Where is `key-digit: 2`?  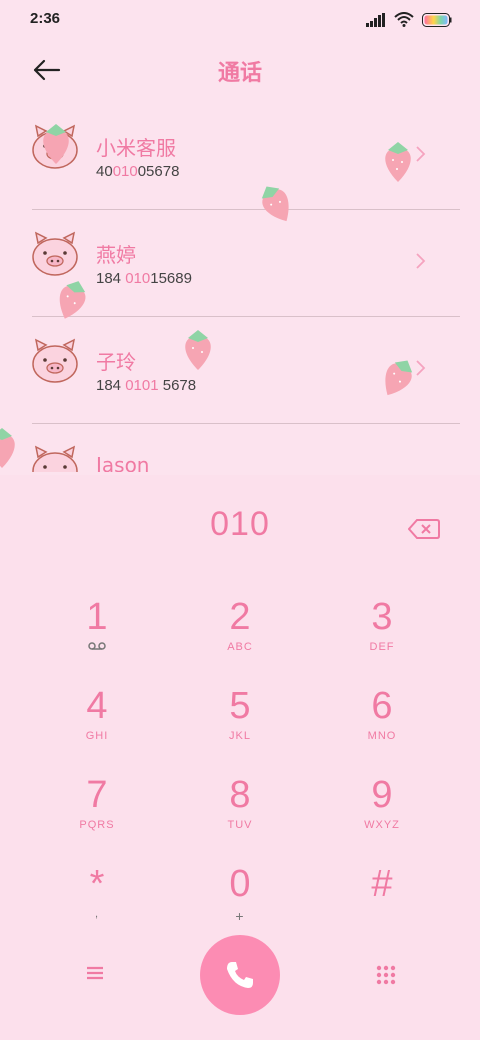 key-digit: 2 is located at coordinates (240, 617).